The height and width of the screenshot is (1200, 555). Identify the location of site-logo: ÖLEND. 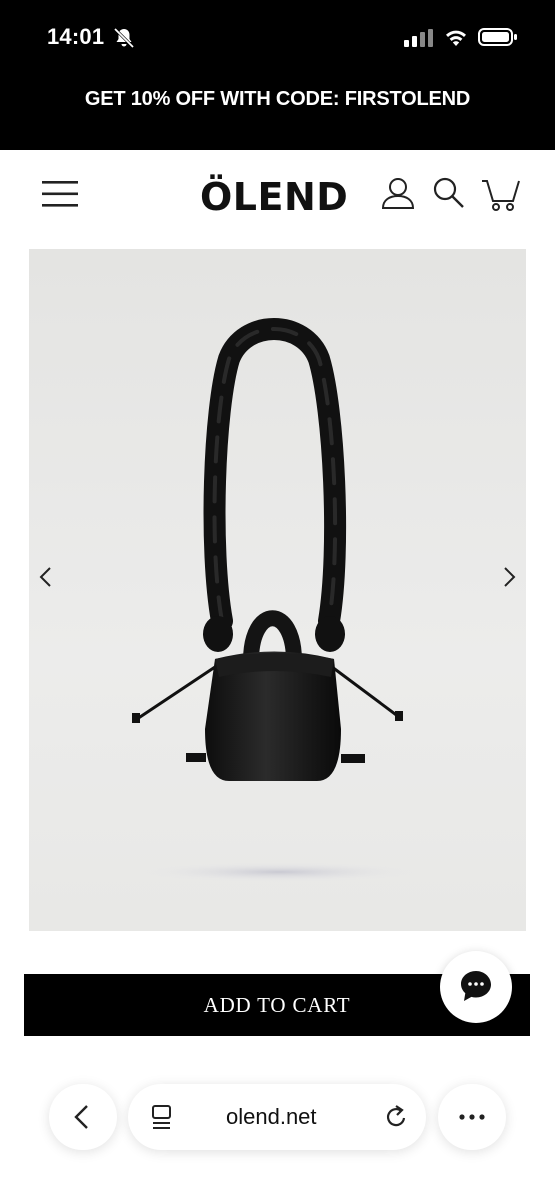
(274, 197).